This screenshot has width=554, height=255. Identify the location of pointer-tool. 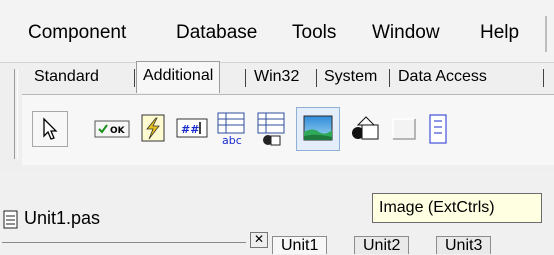
(50, 129).